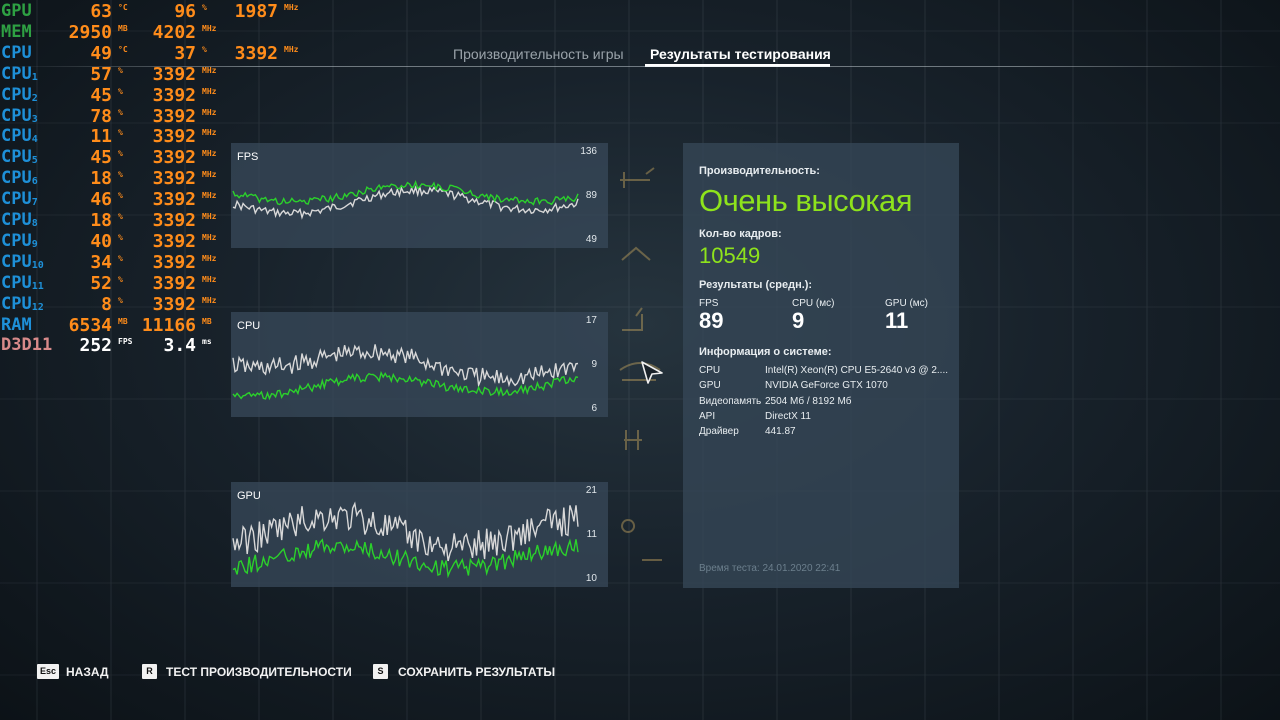  What do you see at coordinates (591, 490) in the screenshot?
I see `graph-tick-max: 21` at bounding box center [591, 490].